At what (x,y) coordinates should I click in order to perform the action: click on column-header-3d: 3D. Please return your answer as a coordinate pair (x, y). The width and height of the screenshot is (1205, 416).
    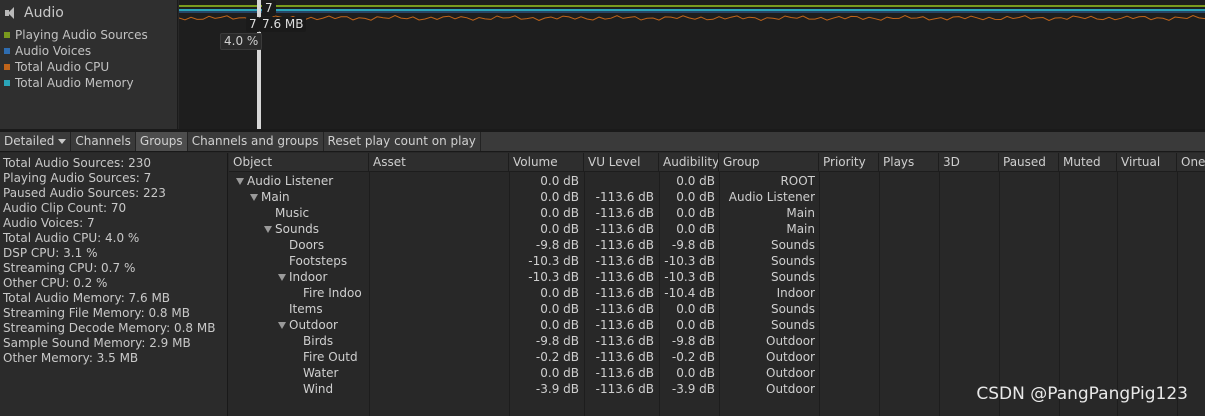
    Looking at the image, I should click on (969, 162).